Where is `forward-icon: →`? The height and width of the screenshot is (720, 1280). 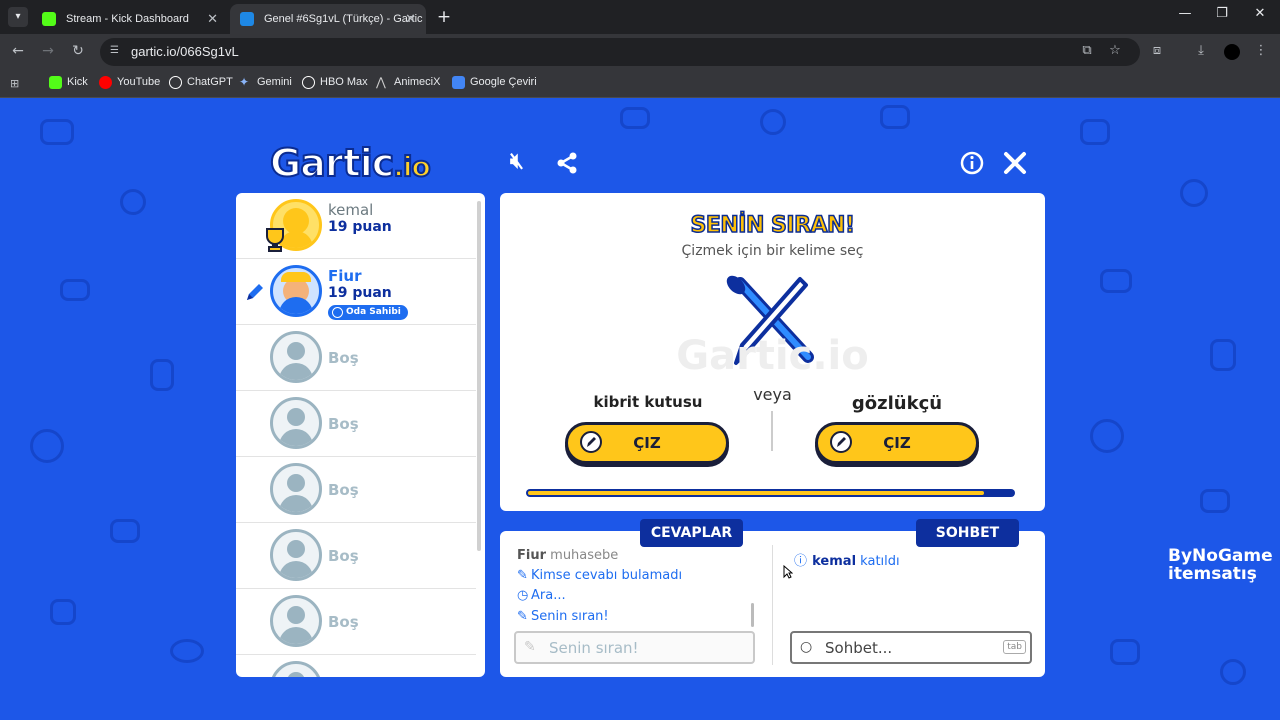 forward-icon: → is located at coordinates (48, 51).